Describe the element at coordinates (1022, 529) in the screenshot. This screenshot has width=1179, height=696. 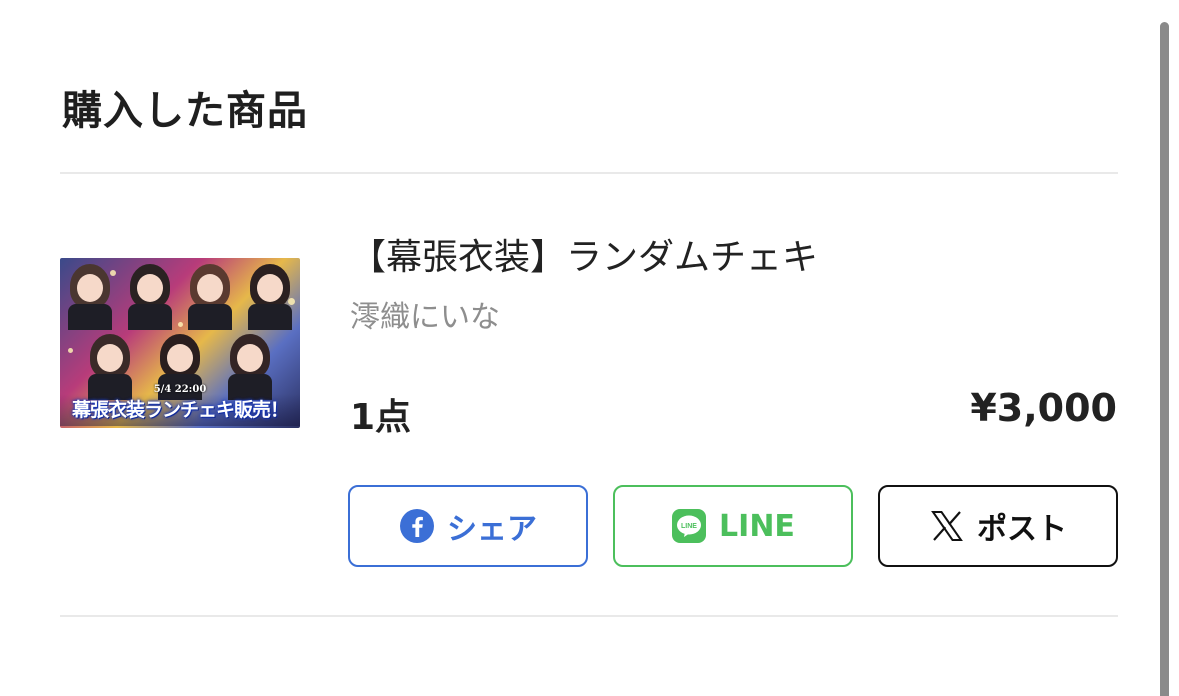
I see `x-post-label: ポスト` at that location.